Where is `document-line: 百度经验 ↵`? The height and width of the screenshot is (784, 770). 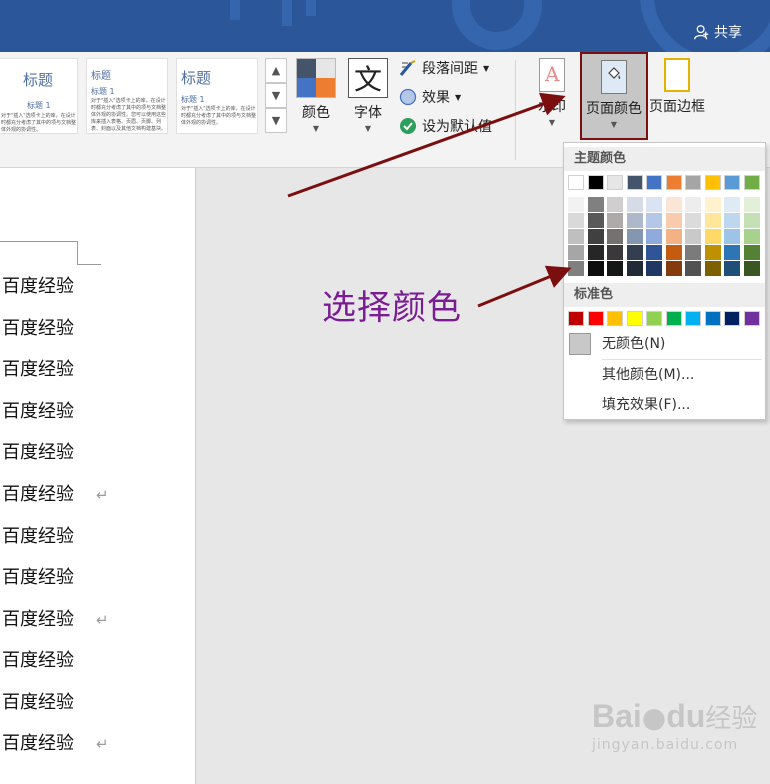 document-line: 百度经验 ↵ is located at coordinates (55, 618).